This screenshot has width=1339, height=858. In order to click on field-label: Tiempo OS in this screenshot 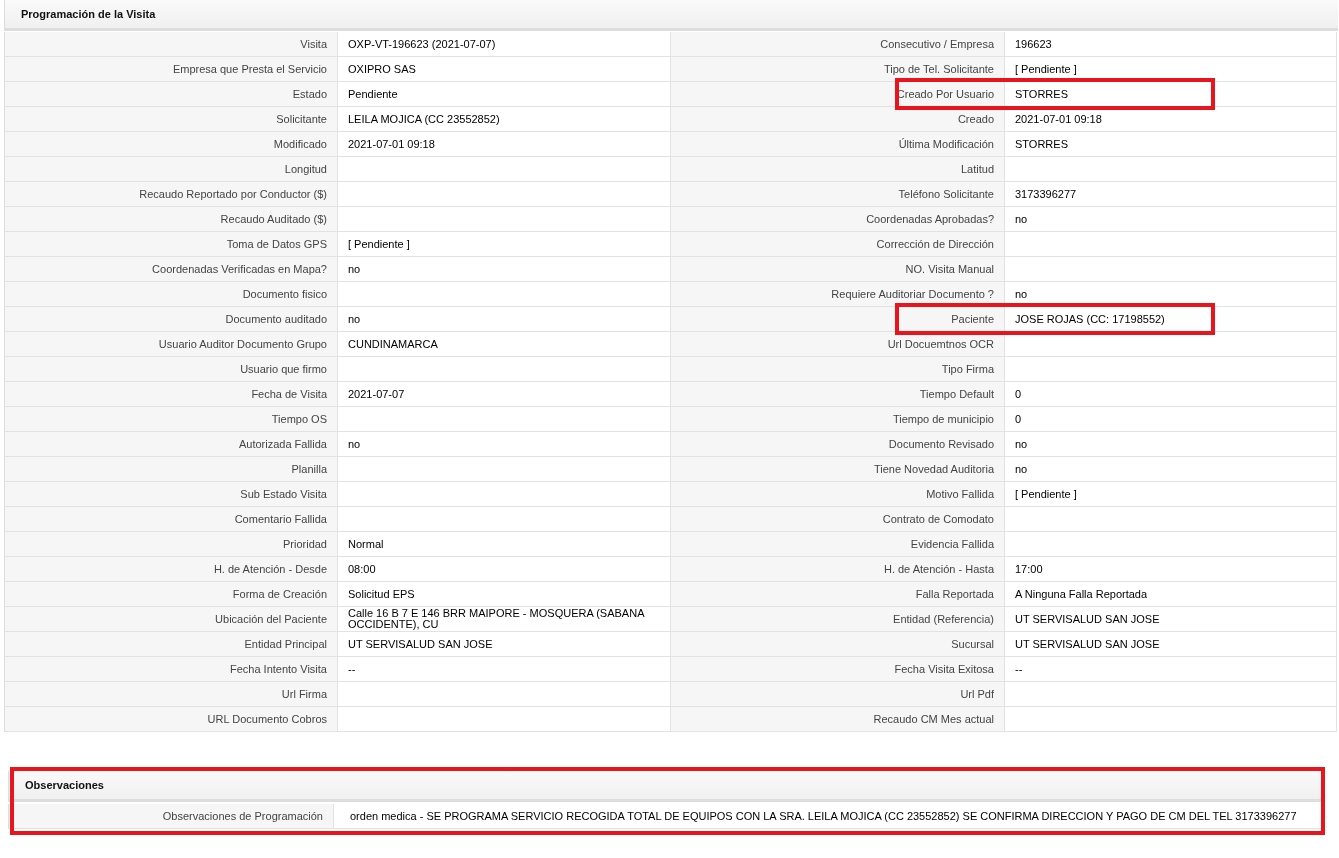, I will do `click(171, 419)`.